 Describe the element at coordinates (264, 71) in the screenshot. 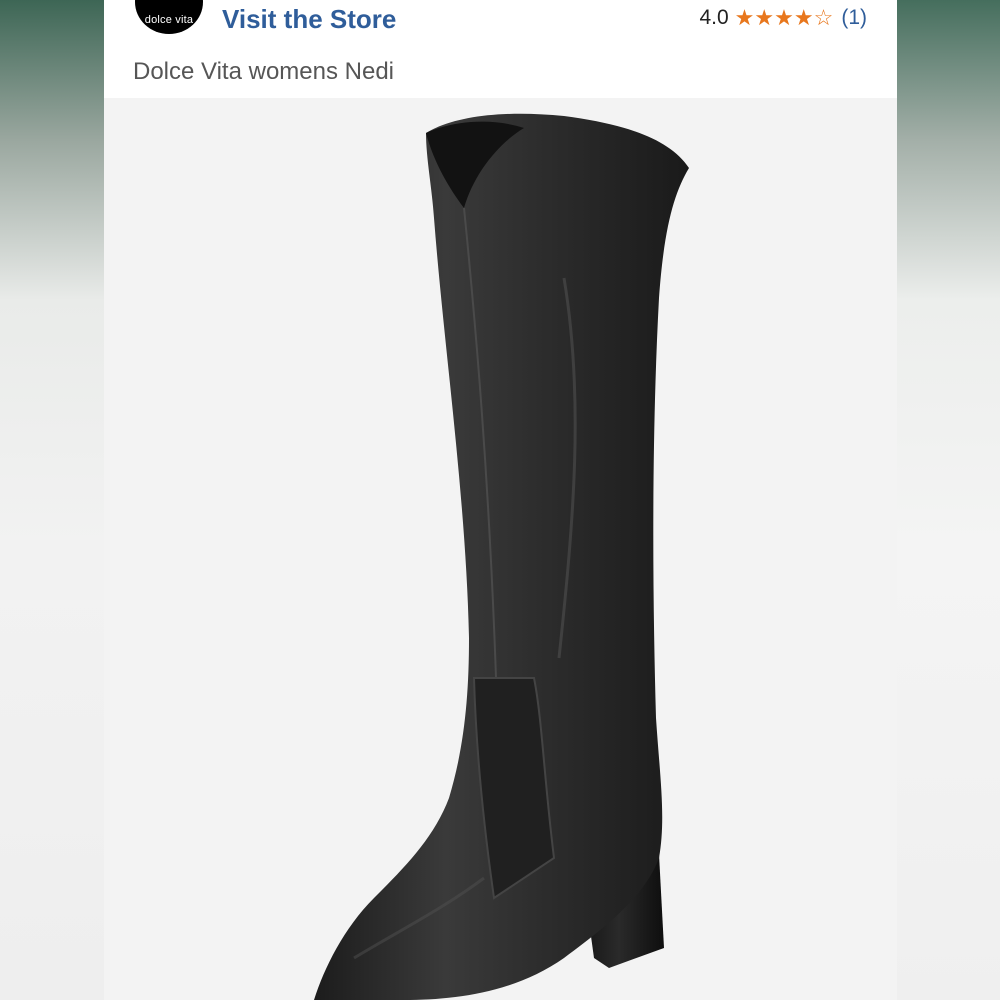

I see `product-title: Dolce Vita womens Nedi` at that location.